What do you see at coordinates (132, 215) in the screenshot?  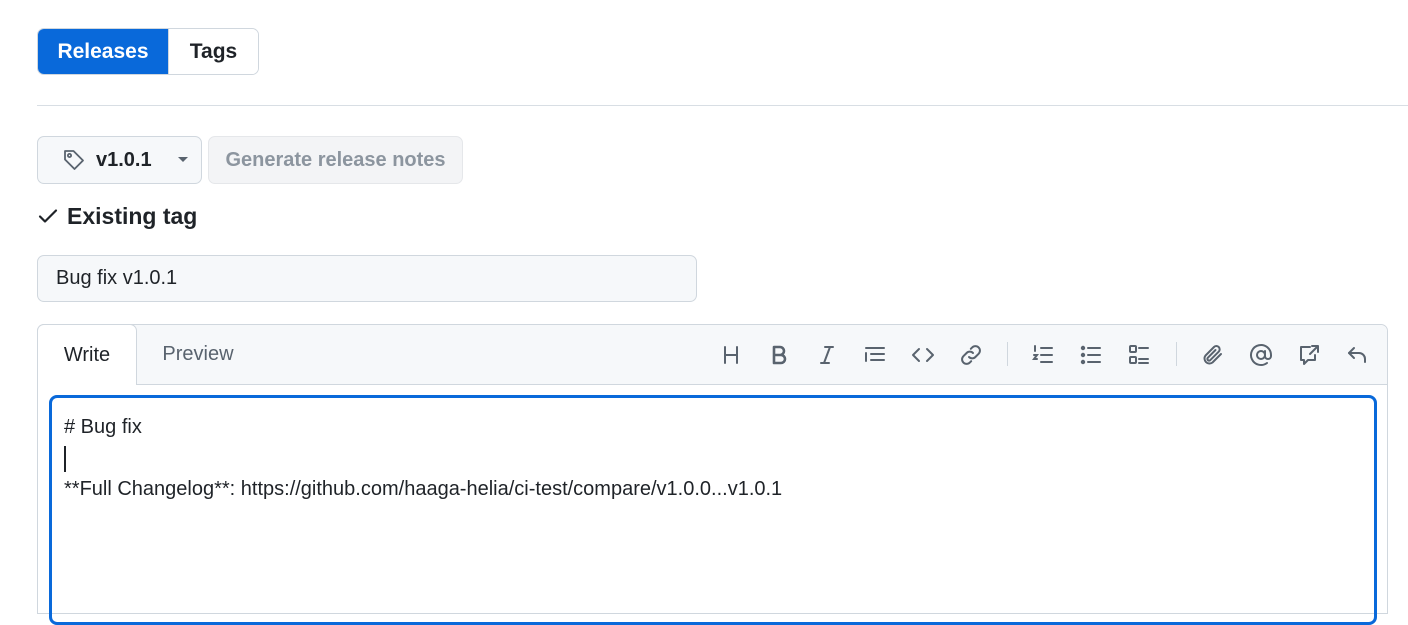 I see `existing-tag-label: Existing tag` at bounding box center [132, 215].